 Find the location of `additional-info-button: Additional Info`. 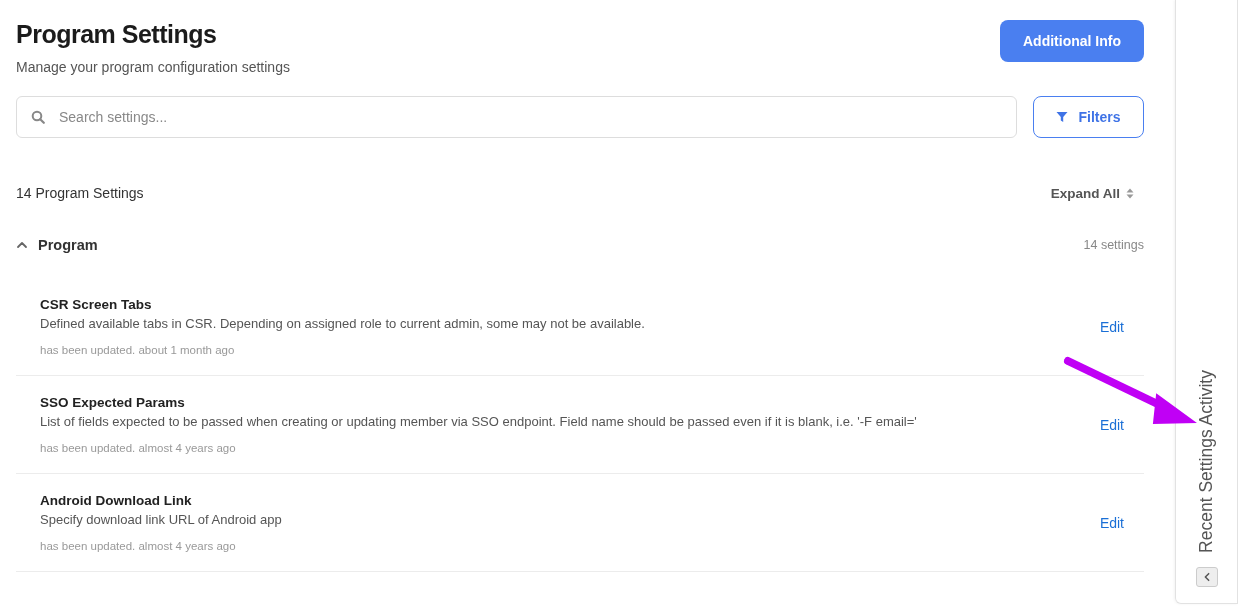

additional-info-button: Additional Info is located at coordinates (1072, 41).